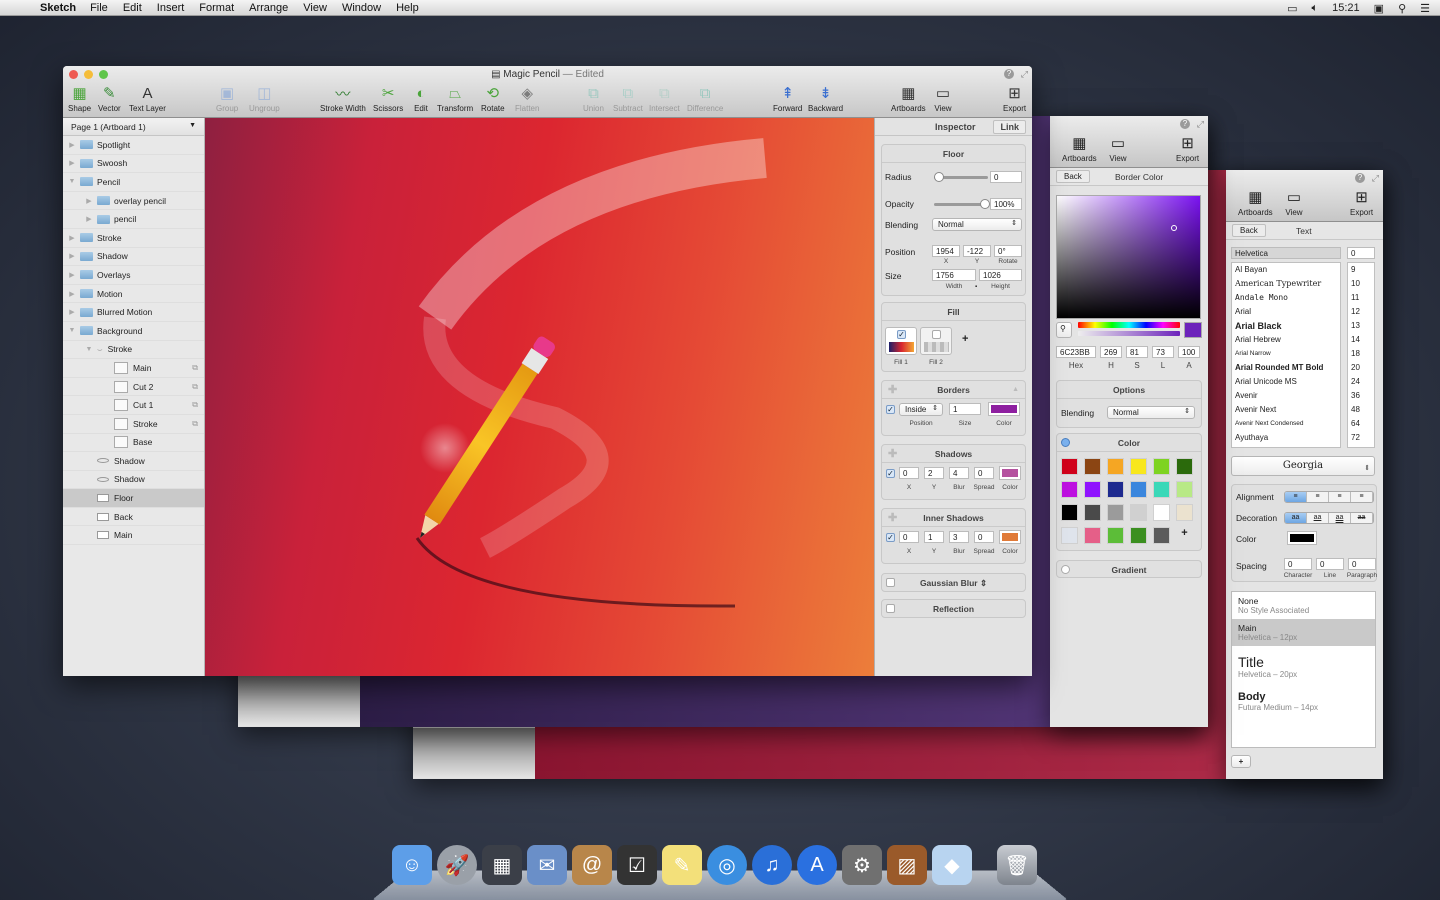 The height and width of the screenshot is (900, 1440). Describe the element at coordinates (547, 865) in the screenshot. I see `dock-mail-icon: ✉` at that location.